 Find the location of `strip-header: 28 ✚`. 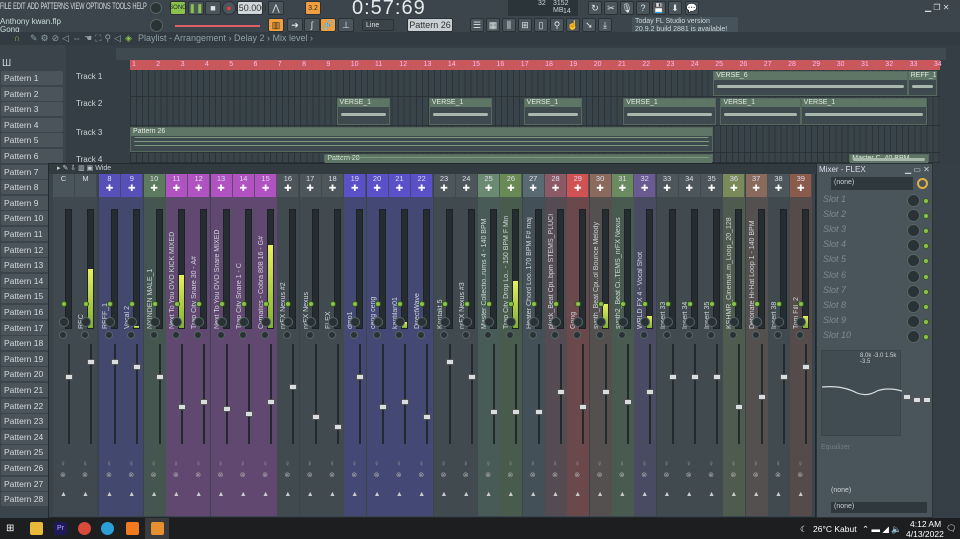

strip-header: 28 ✚ is located at coordinates (555, 185).